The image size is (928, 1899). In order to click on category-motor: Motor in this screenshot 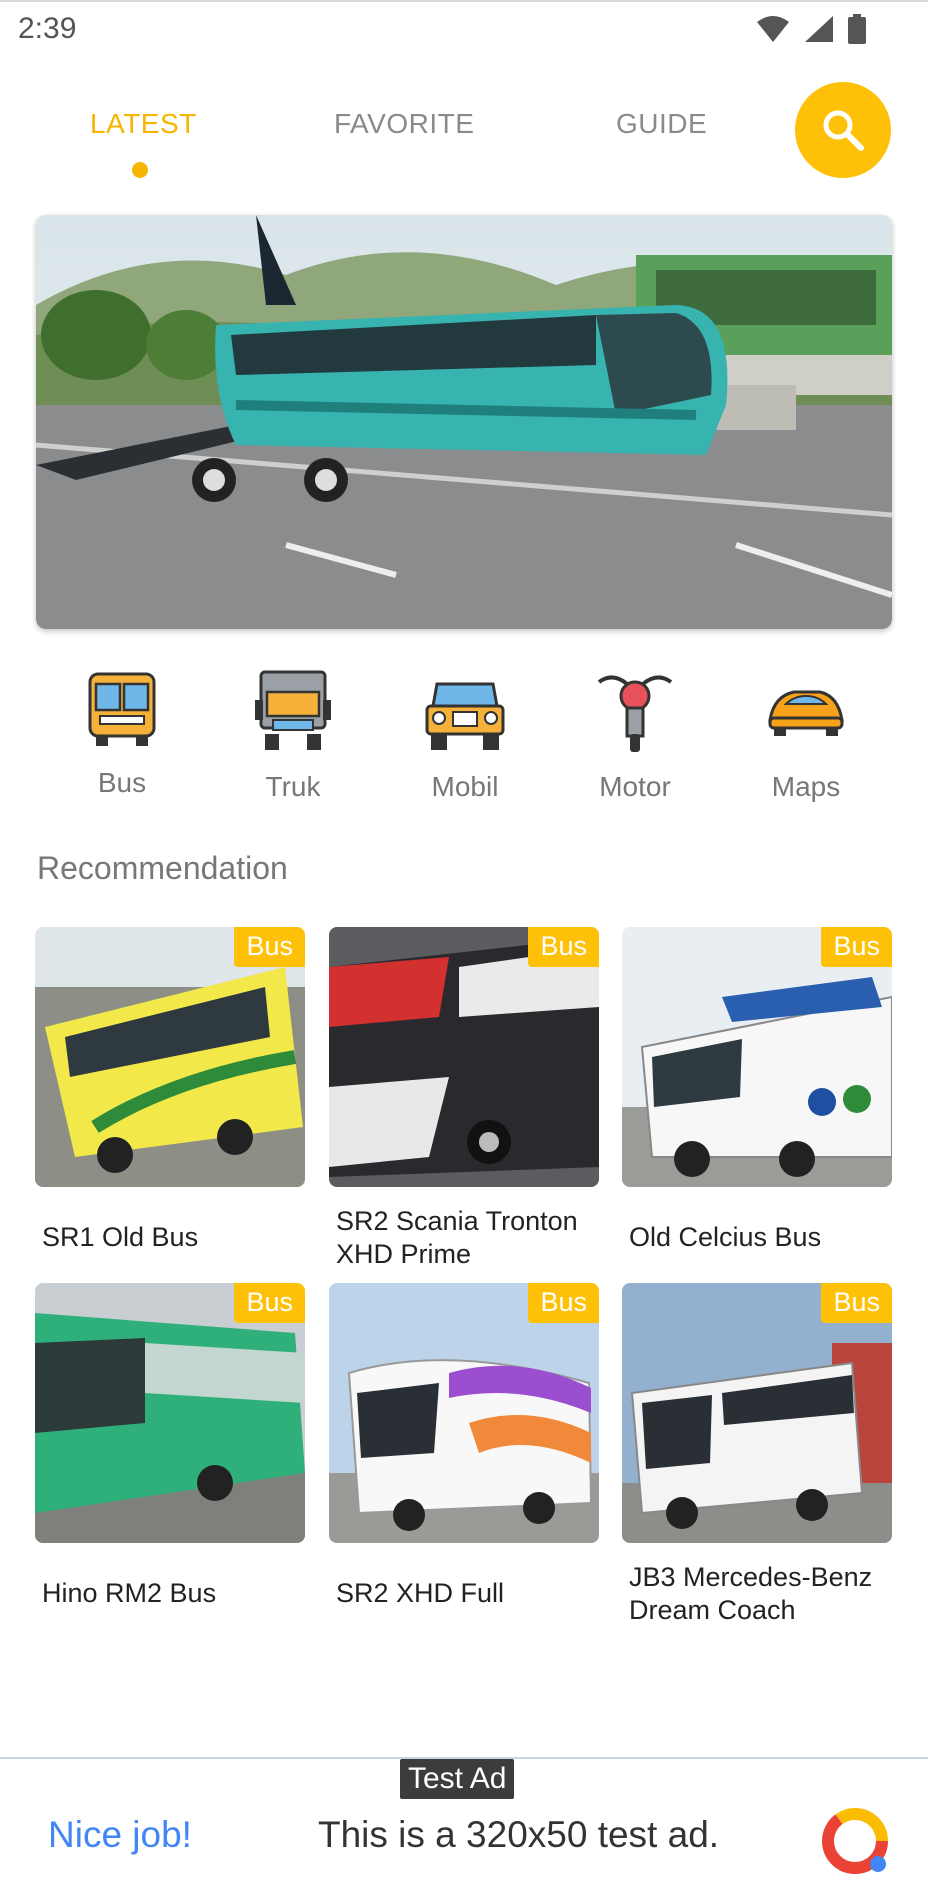, I will do `click(635, 736)`.